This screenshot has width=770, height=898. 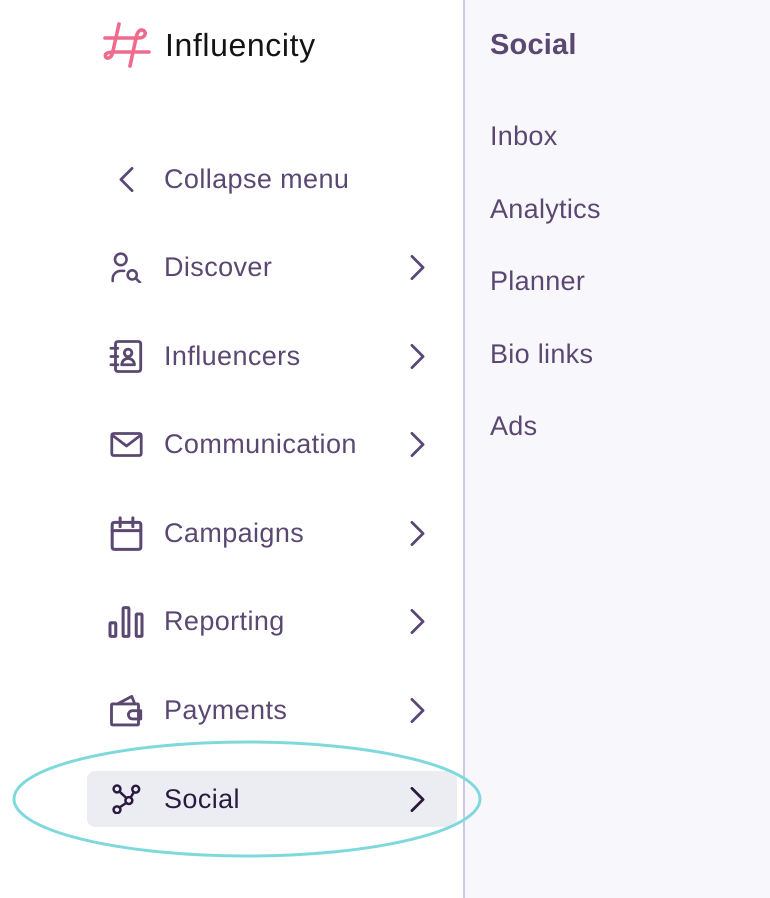 I want to click on wallet-icon, so click(x=126, y=711).